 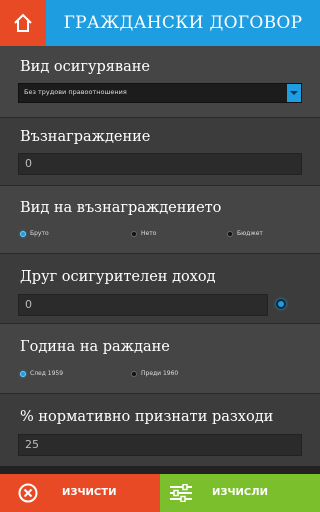 I want to click on radio-net: Нето, so click(x=143, y=233).